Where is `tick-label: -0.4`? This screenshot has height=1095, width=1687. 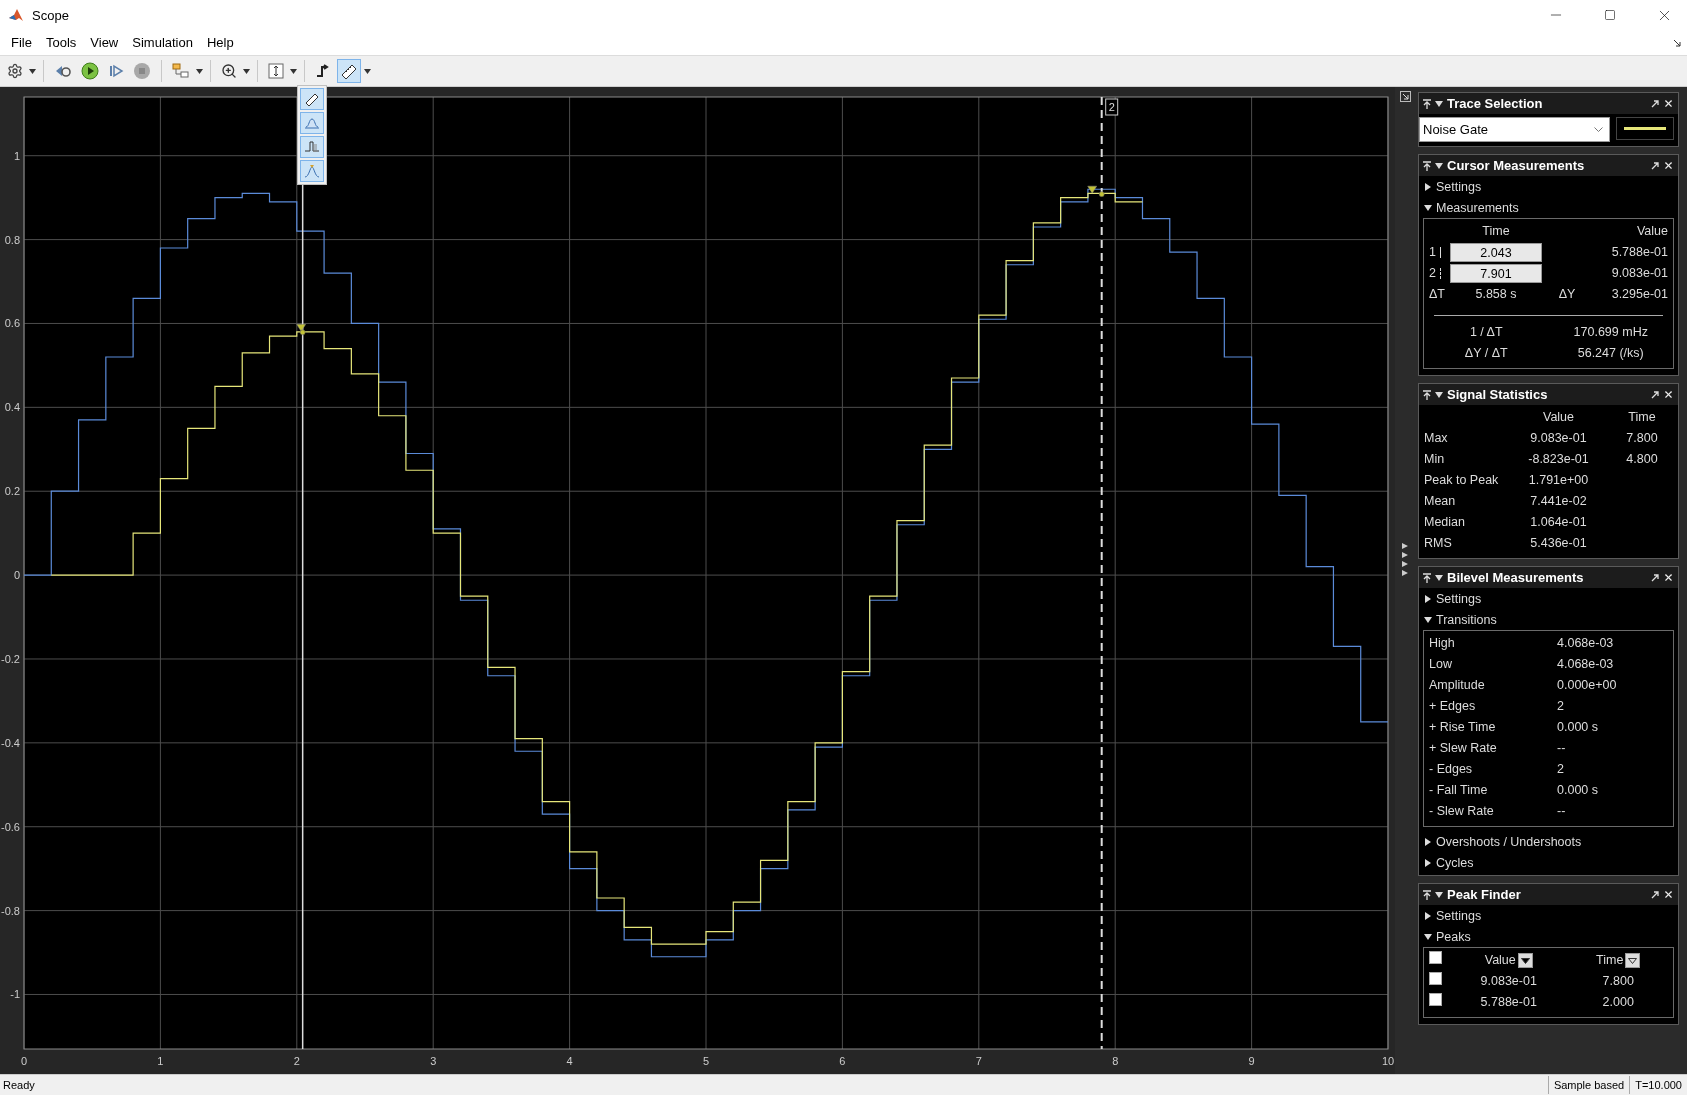
tick-label: -0.4 is located at coordinates (10, 742).